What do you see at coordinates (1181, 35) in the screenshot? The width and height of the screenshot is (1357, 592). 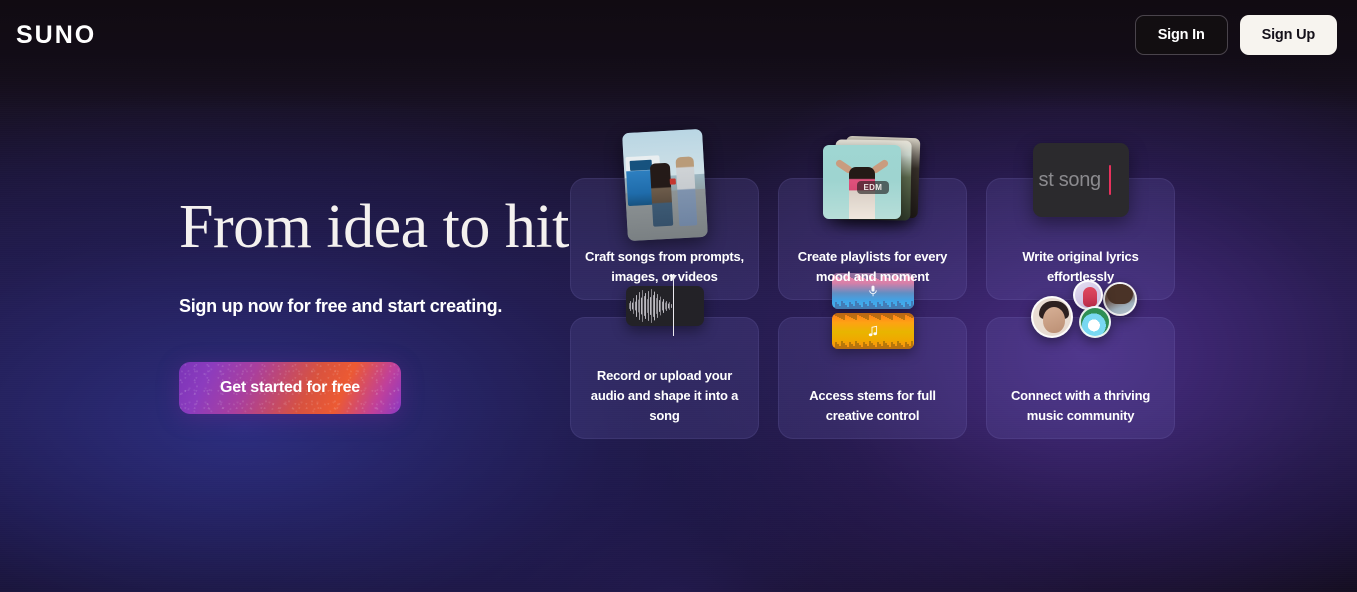 I see `sign-in-button: Sign In` at bounding box center [1181, 35].